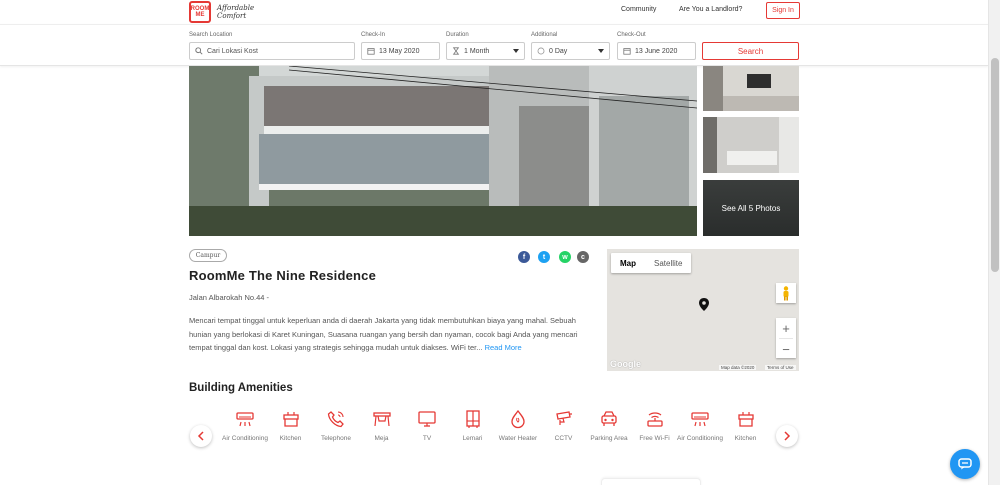  I want to click on checkout-label: Check-Out, so click(631, 35).